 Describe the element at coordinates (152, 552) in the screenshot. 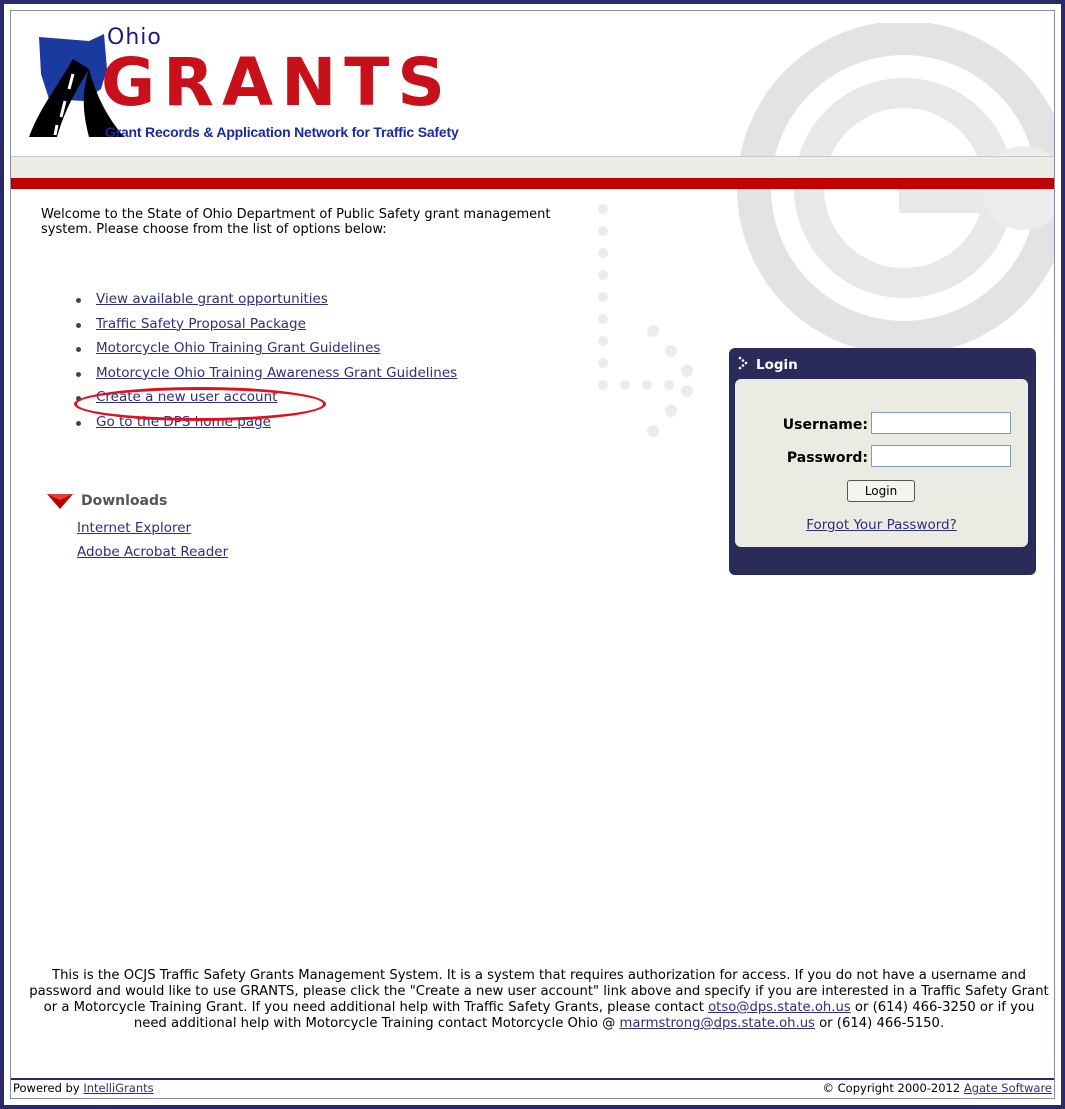

I see `adobe-reader-link: Adobe Acrobat Reader` at that location.